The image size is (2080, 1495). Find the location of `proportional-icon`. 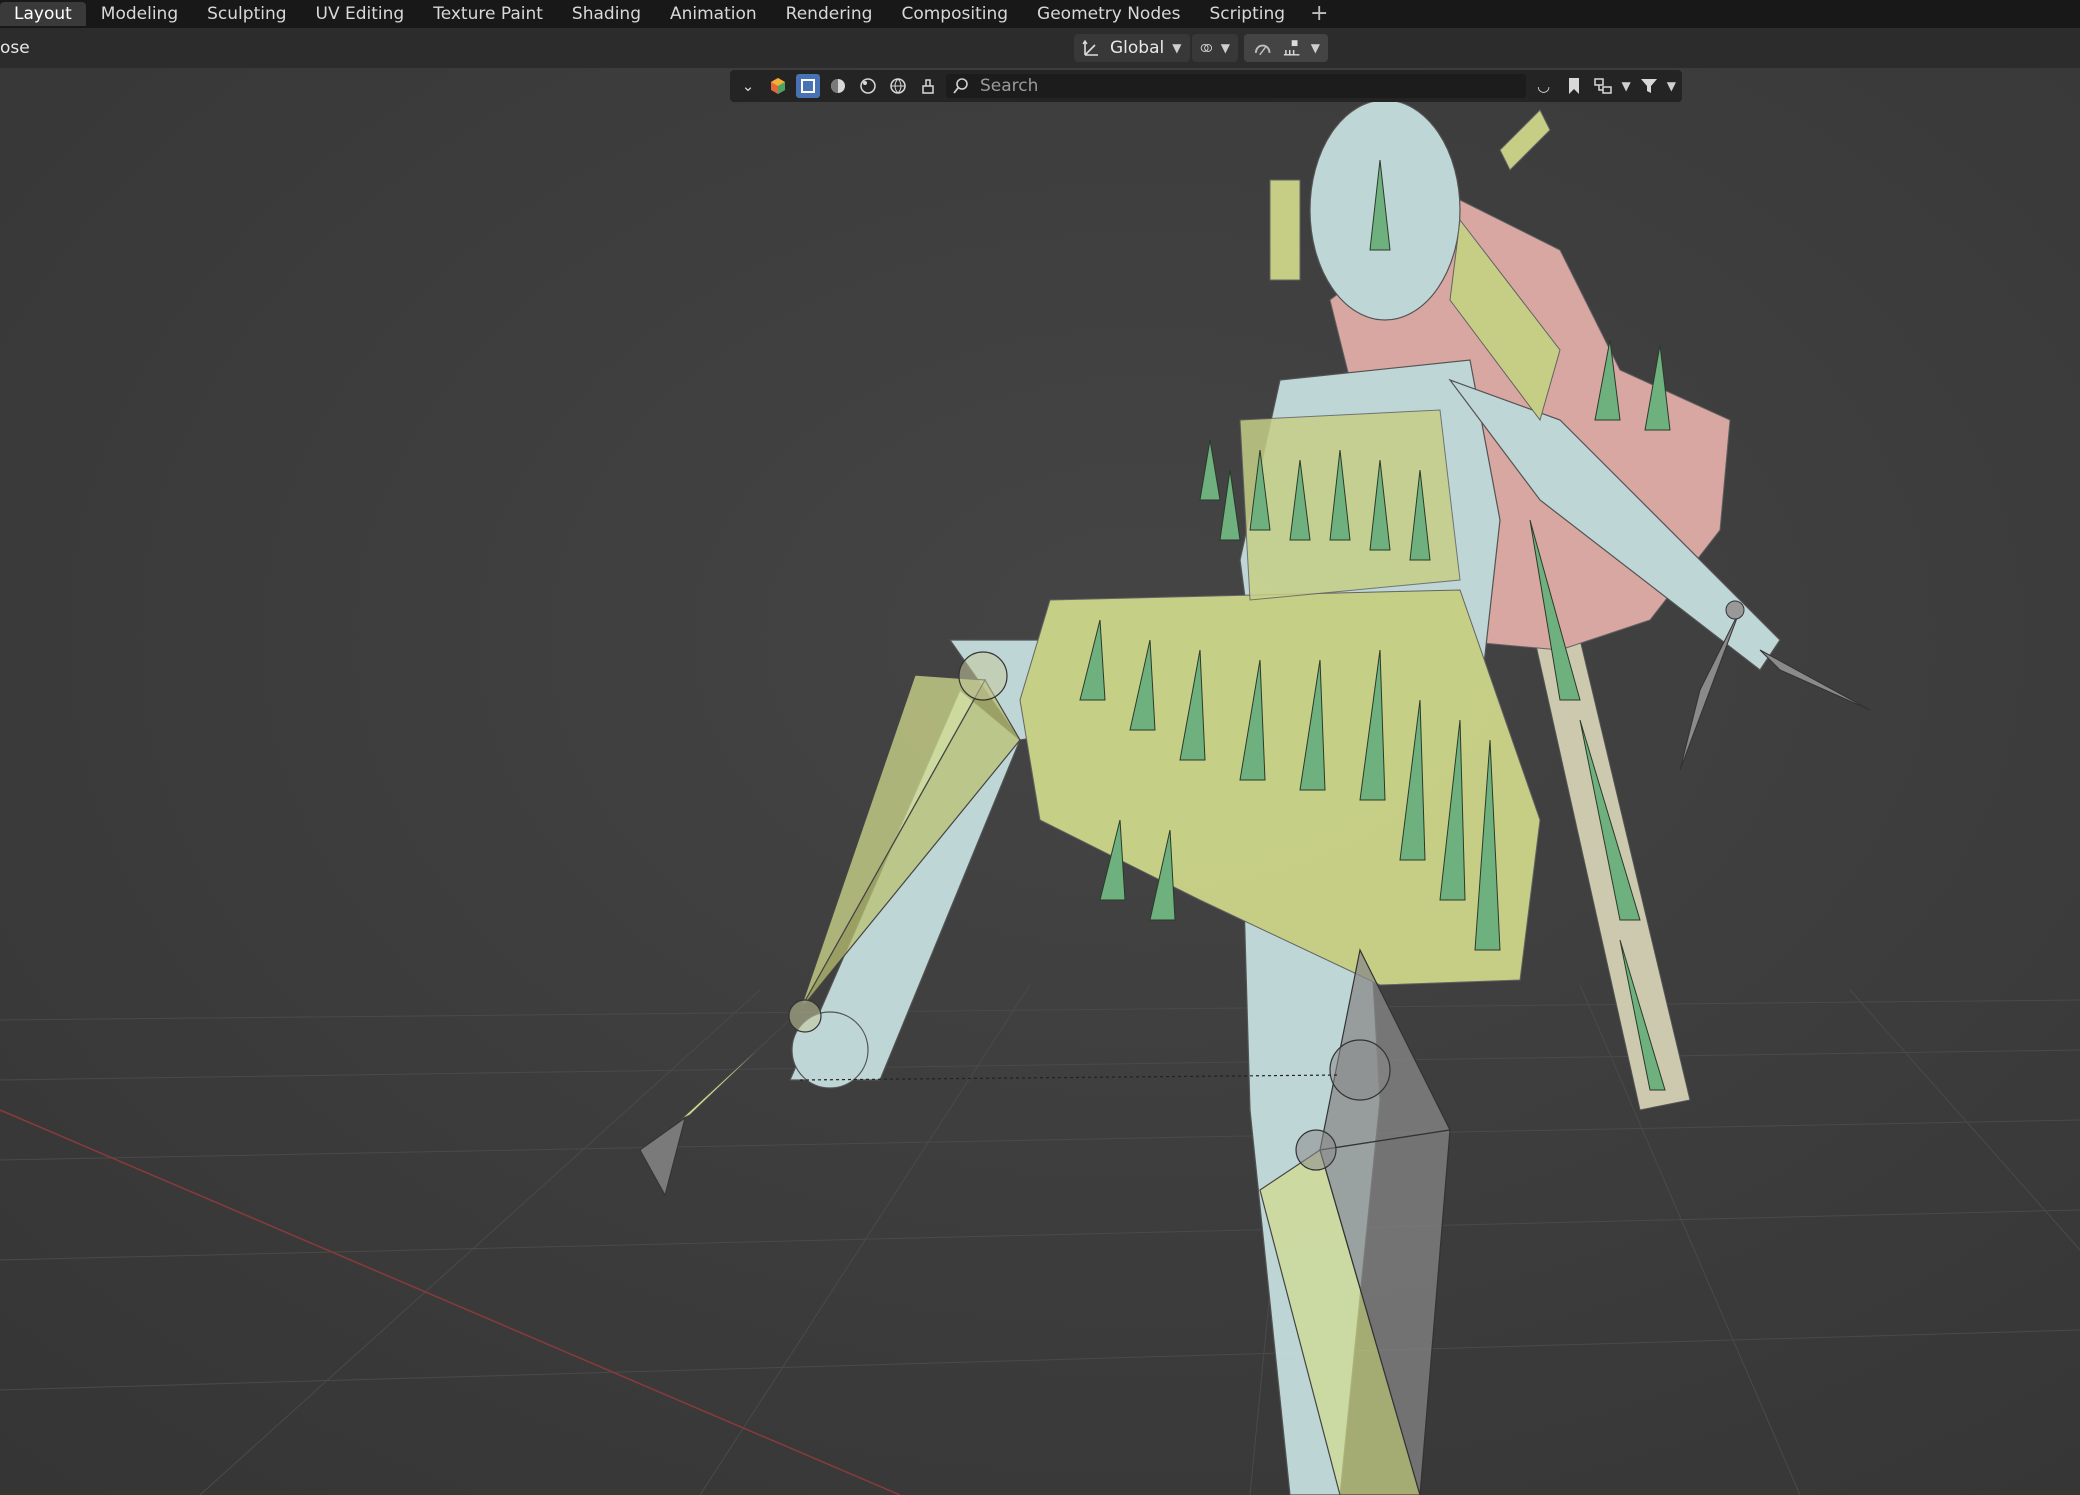

proportional-icon is located at coordinates (1292, 48).